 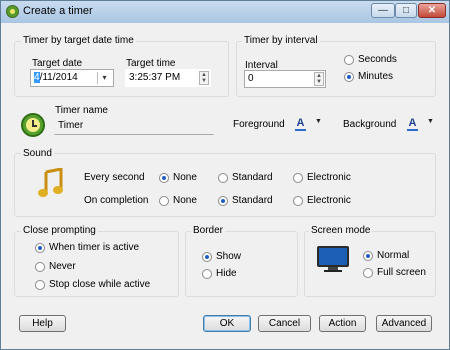 I want to click on target-date-picker: 4/11/2014 ▾, so click(x=72, y=78).